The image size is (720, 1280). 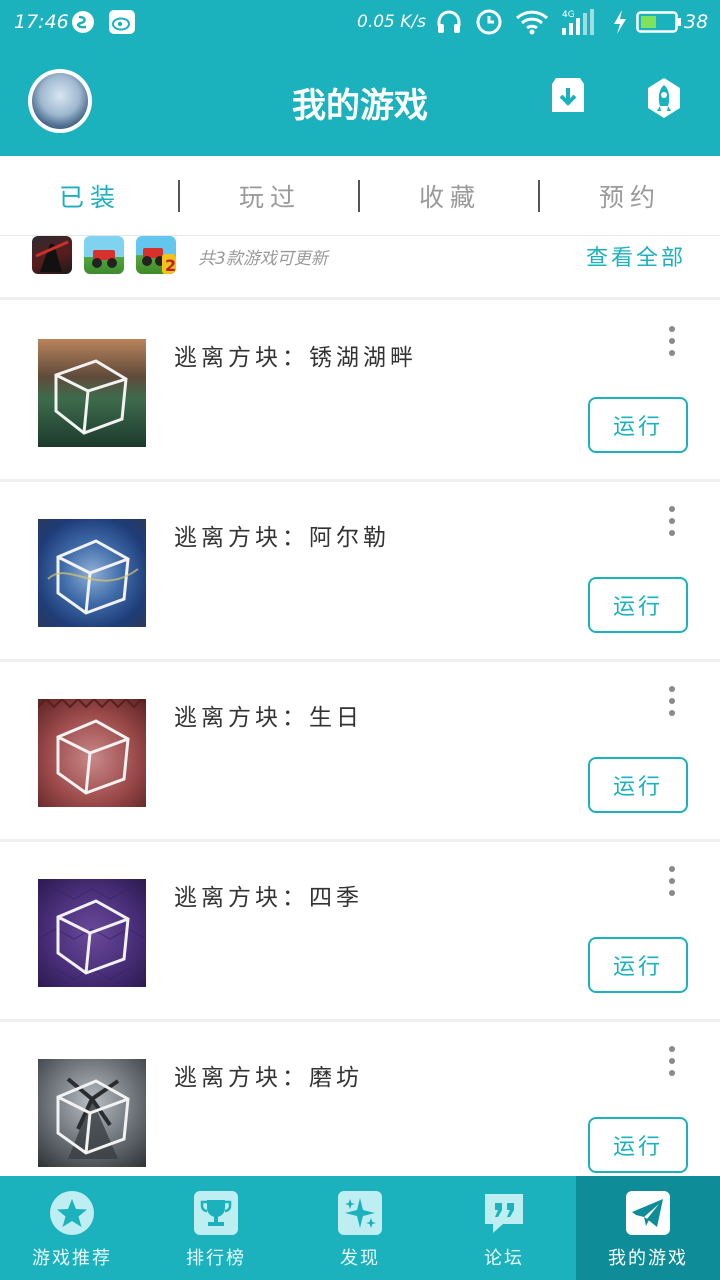 I want to click on svg-text: 4G, so click(x=568, y=15).